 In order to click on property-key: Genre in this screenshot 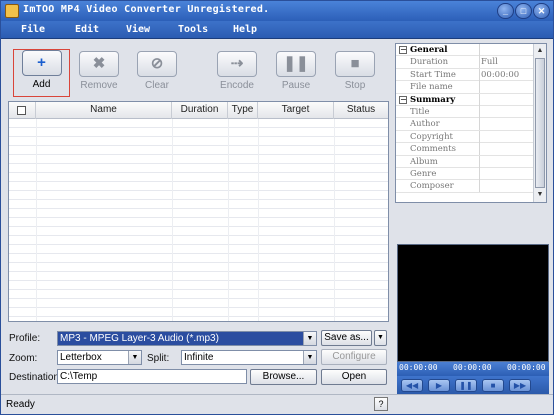, I will do `click(423, 174)`.